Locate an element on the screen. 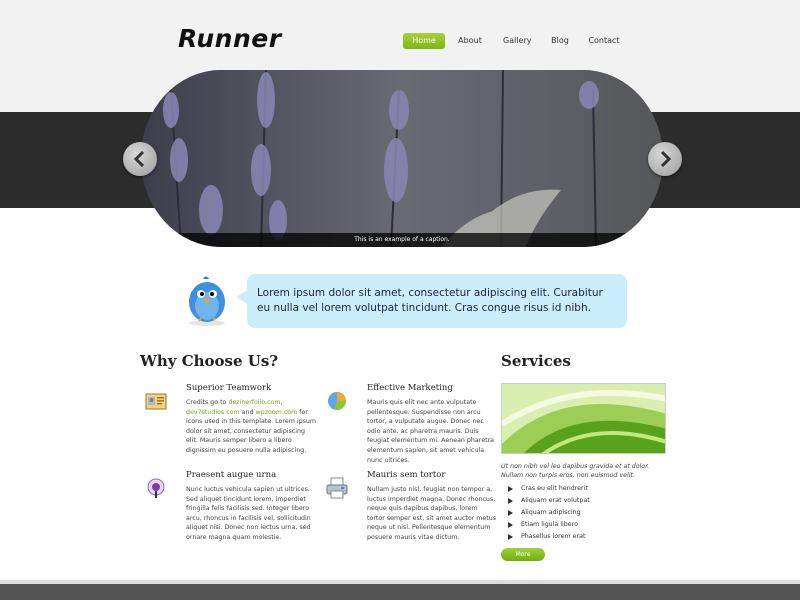 Image resolution: width=800 pixels, height=600 pixels. list-item: Aliquam adipiscing is located at coordinates (549, 513).